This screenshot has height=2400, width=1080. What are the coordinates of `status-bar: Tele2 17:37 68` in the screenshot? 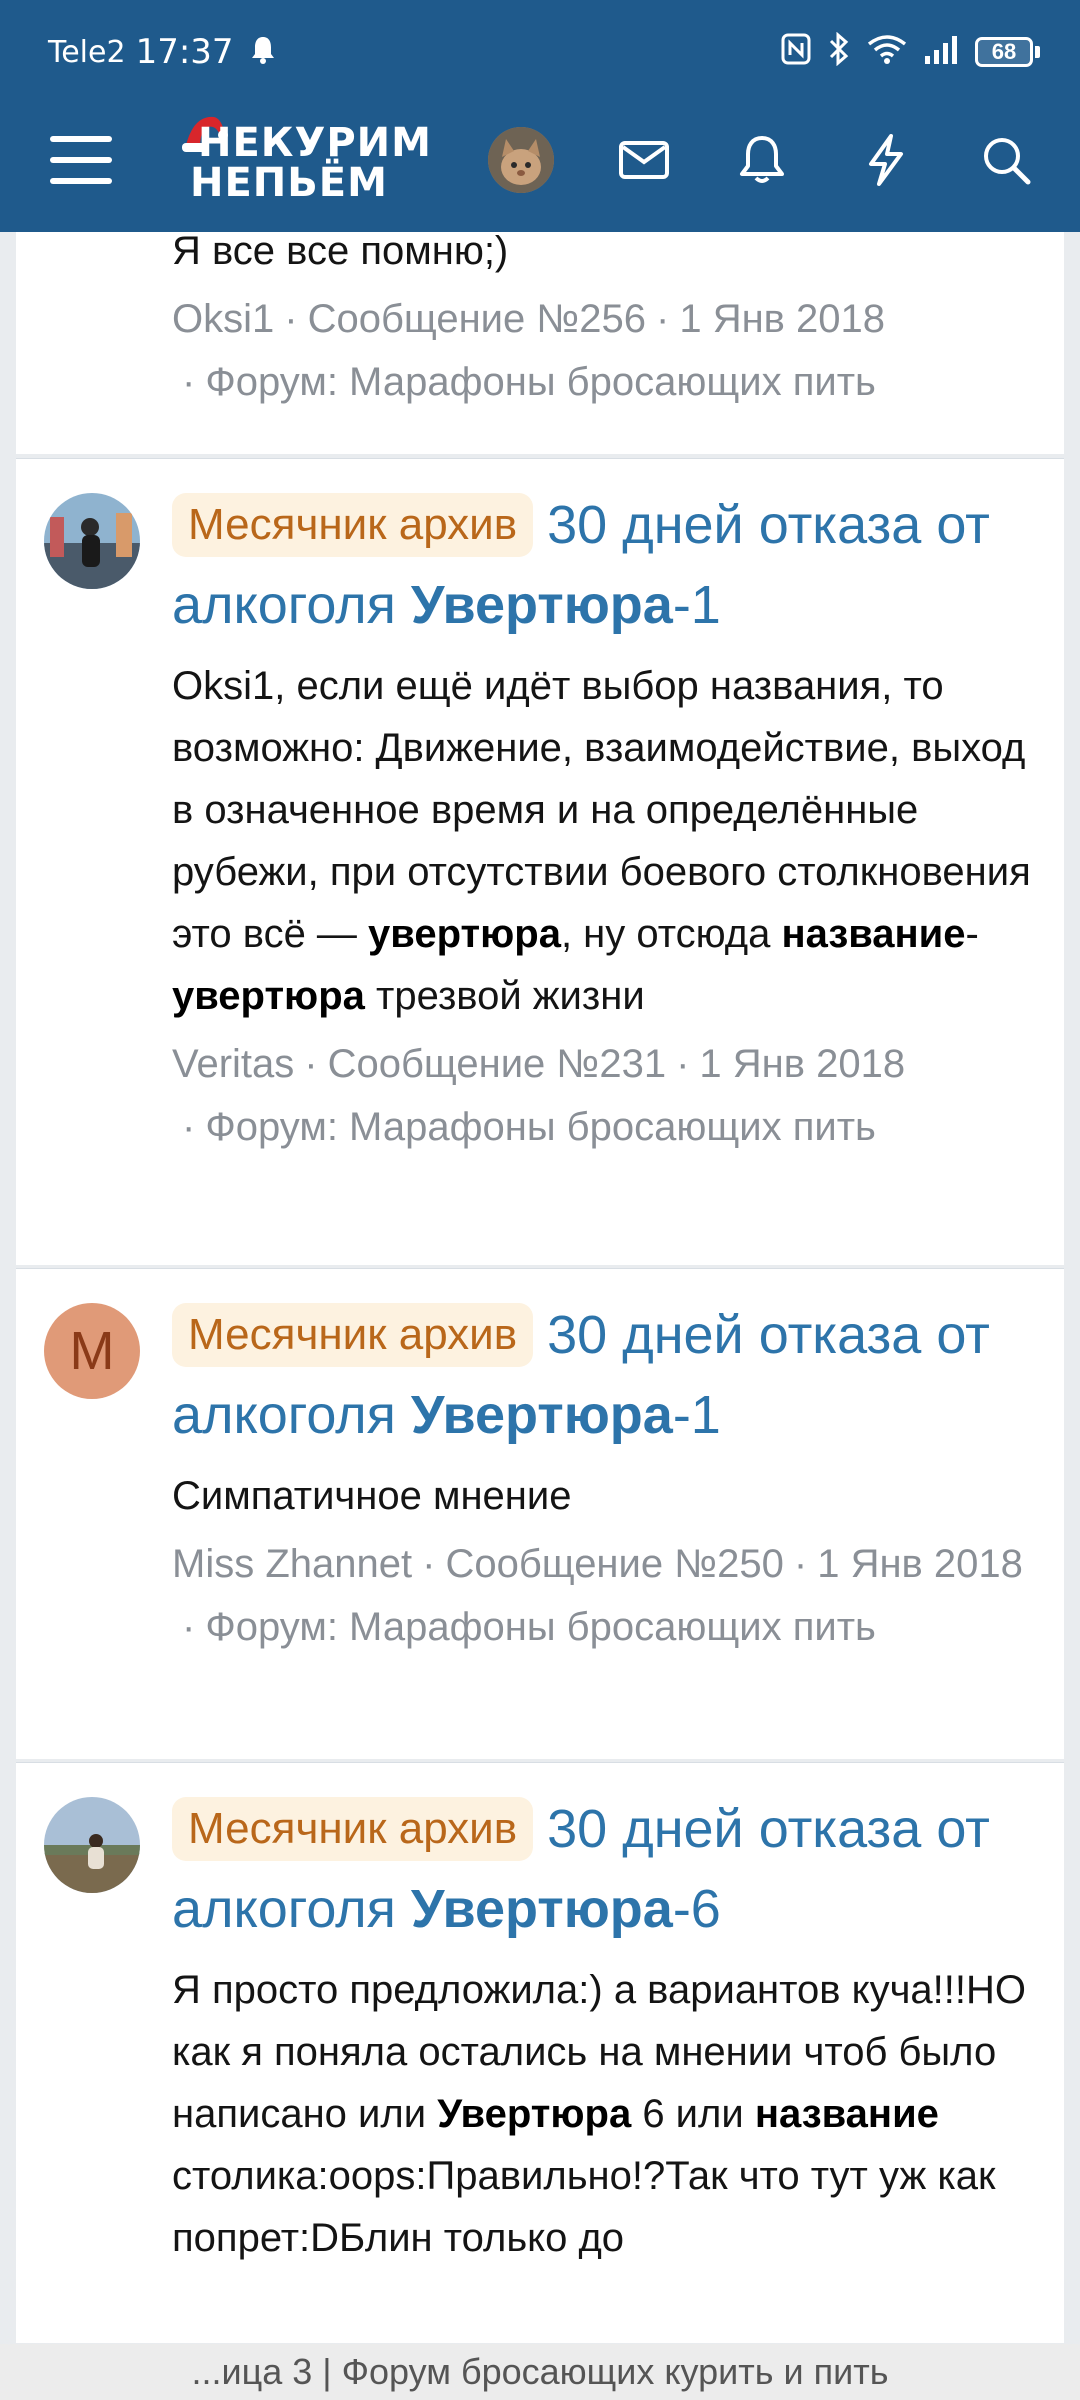 It's located at (540, 52).